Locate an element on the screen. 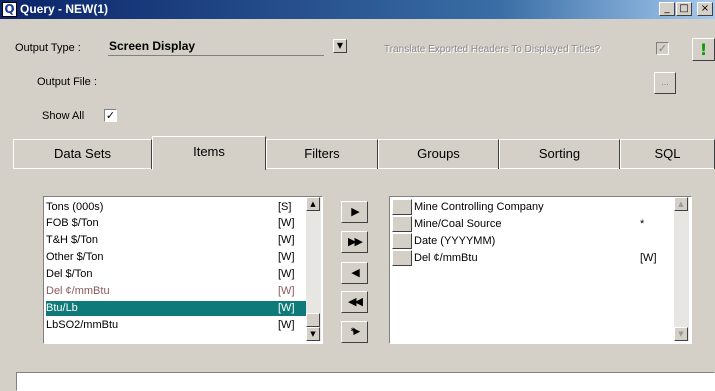 The width and height of the screenshot is (715, 391). arrow-right-icon: ▶ is located at coordinates (355, 211).